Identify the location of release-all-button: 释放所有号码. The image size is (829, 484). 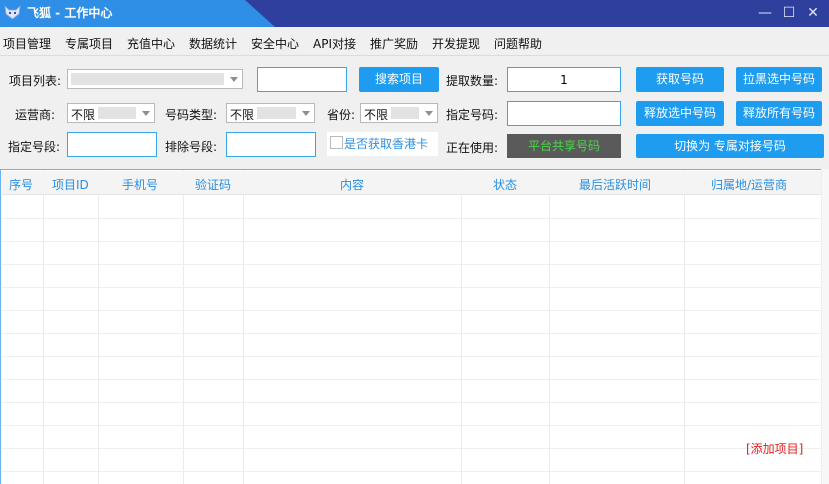
(779, 113).